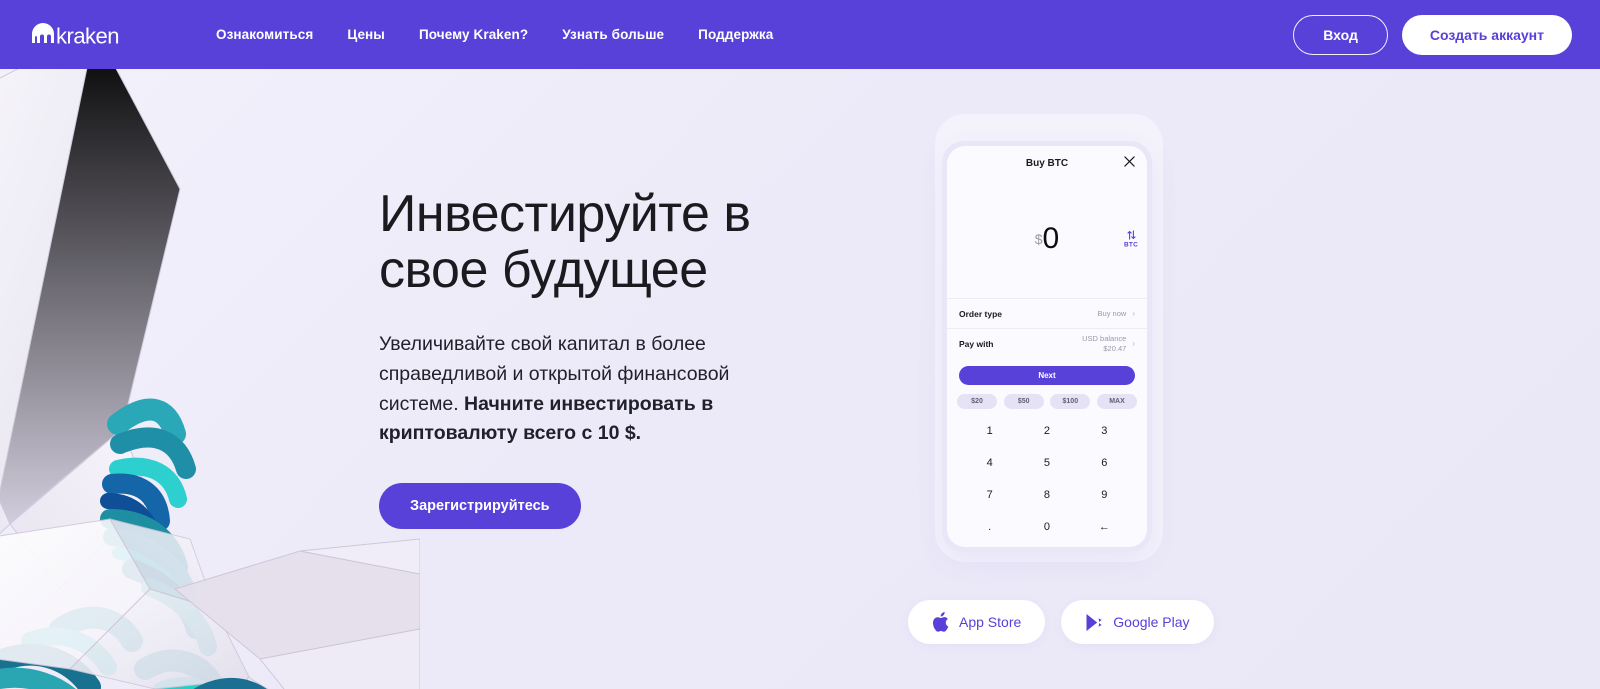  Describe the element at coordinates (1070, 401) in the screenshot. I see `chip-amount-100: $100` at that location.